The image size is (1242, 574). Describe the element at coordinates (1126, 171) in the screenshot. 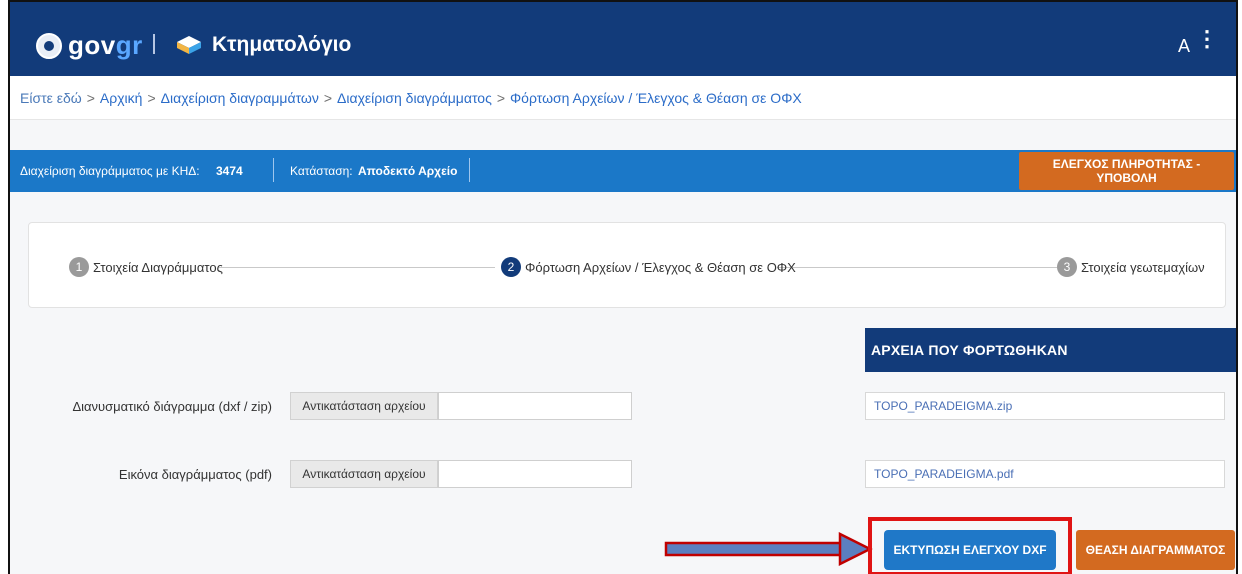

I see `completeness-check-submit-button: ΕΛΕΓΧΟΣ ΠΛΗΡΟΤΗΤΑΣ - ΥΠΟΒΟΛΗ` at that location.